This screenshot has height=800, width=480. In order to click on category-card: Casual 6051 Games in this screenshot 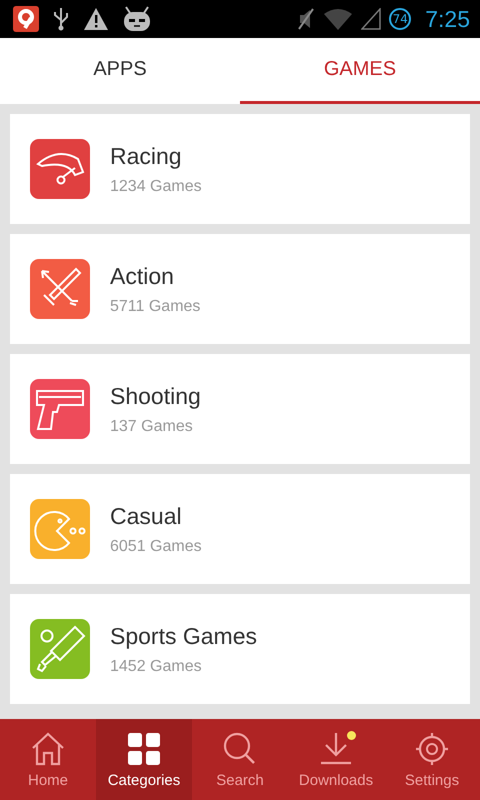, I will do `click(240, 529)`.